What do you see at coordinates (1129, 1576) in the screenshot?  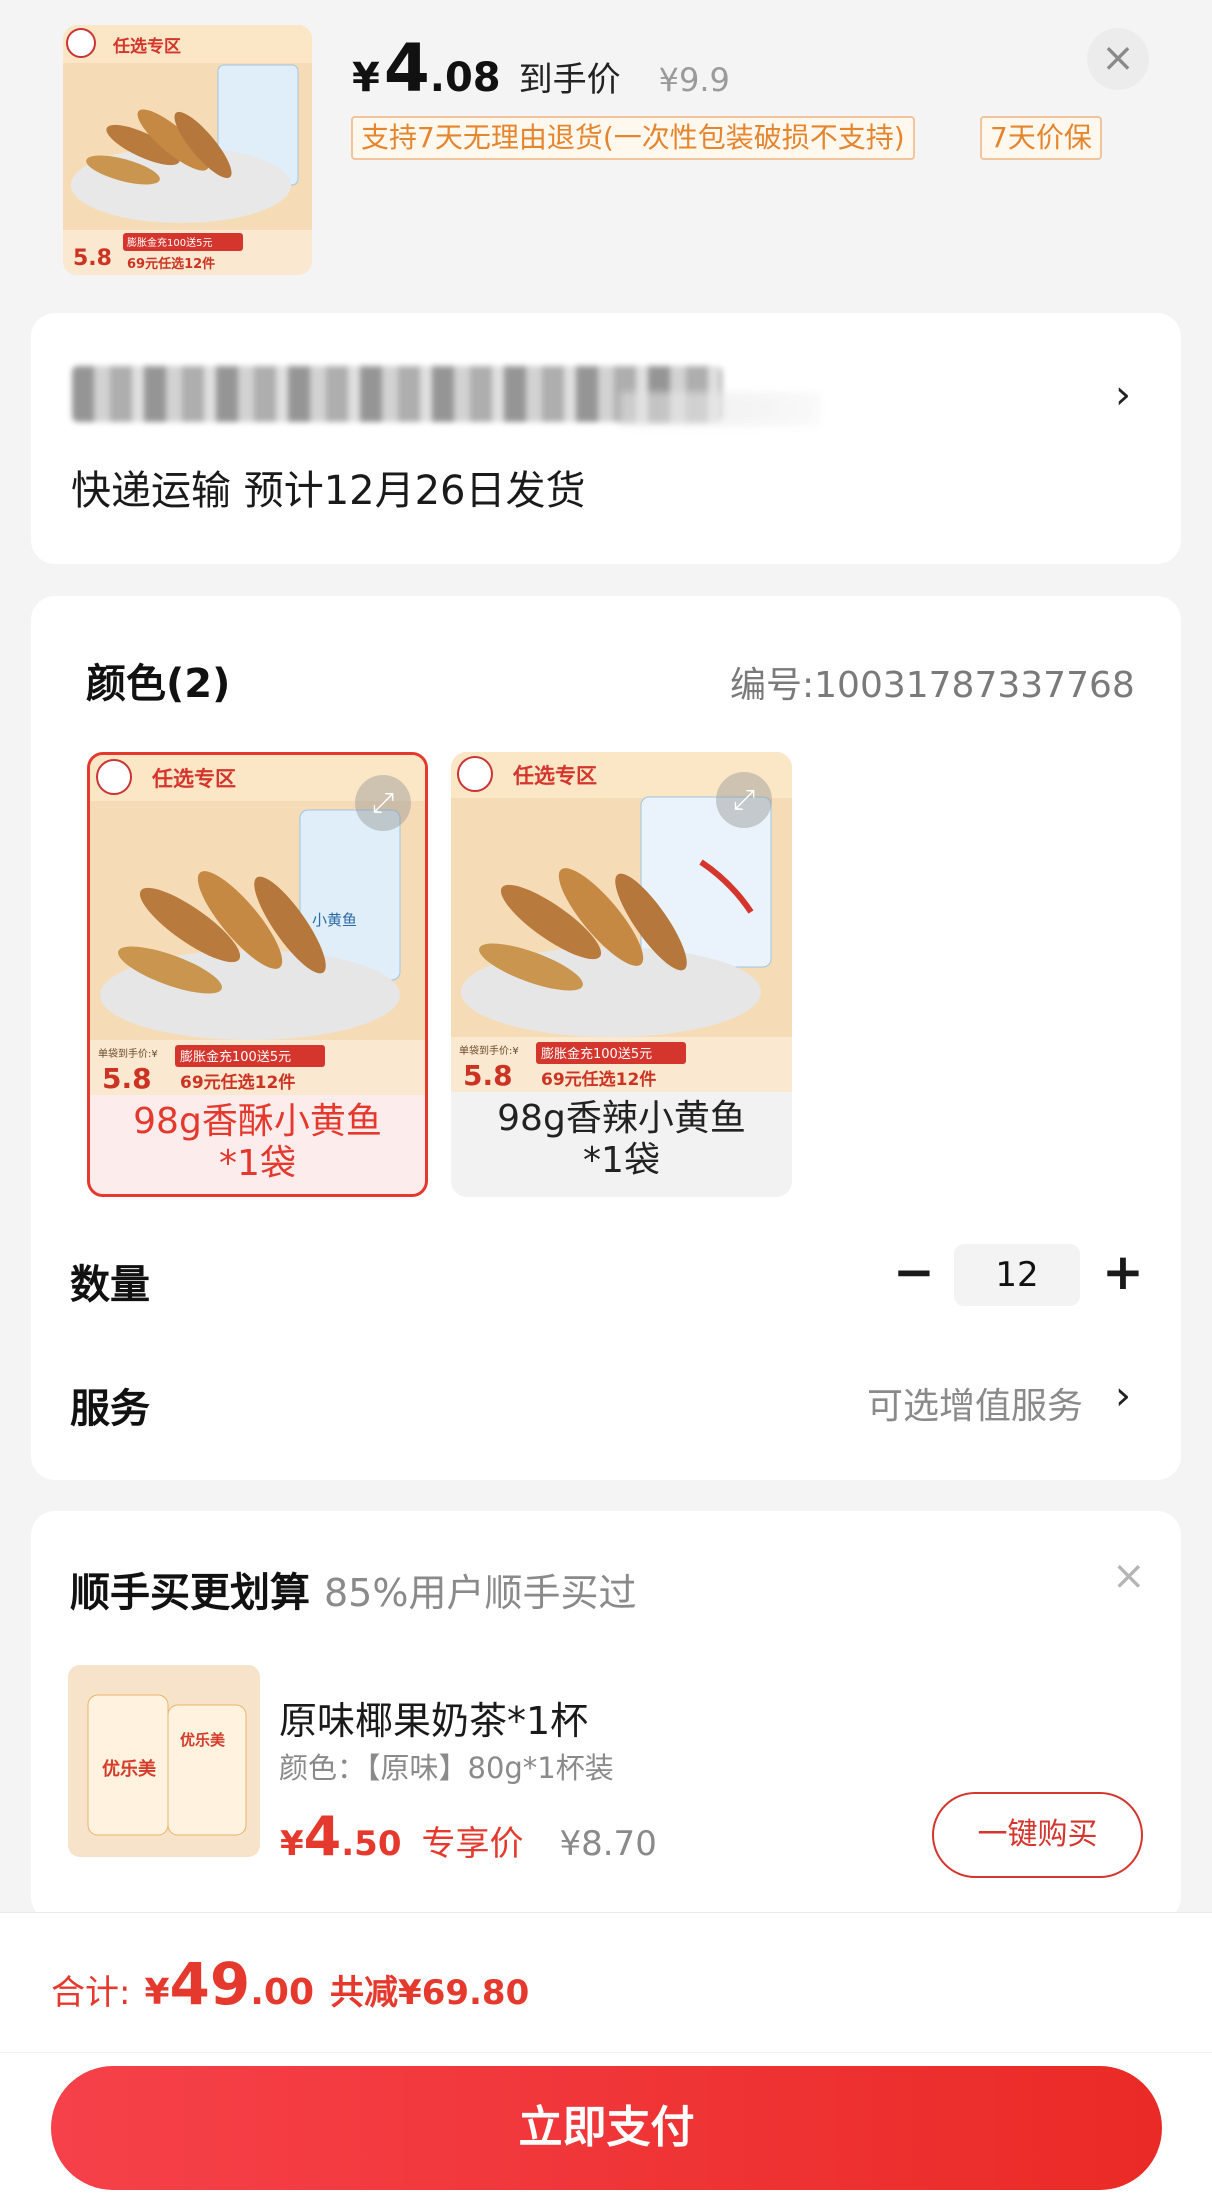 I see `bundle-close-icon: ×` at bounding box center [1129, 1576].